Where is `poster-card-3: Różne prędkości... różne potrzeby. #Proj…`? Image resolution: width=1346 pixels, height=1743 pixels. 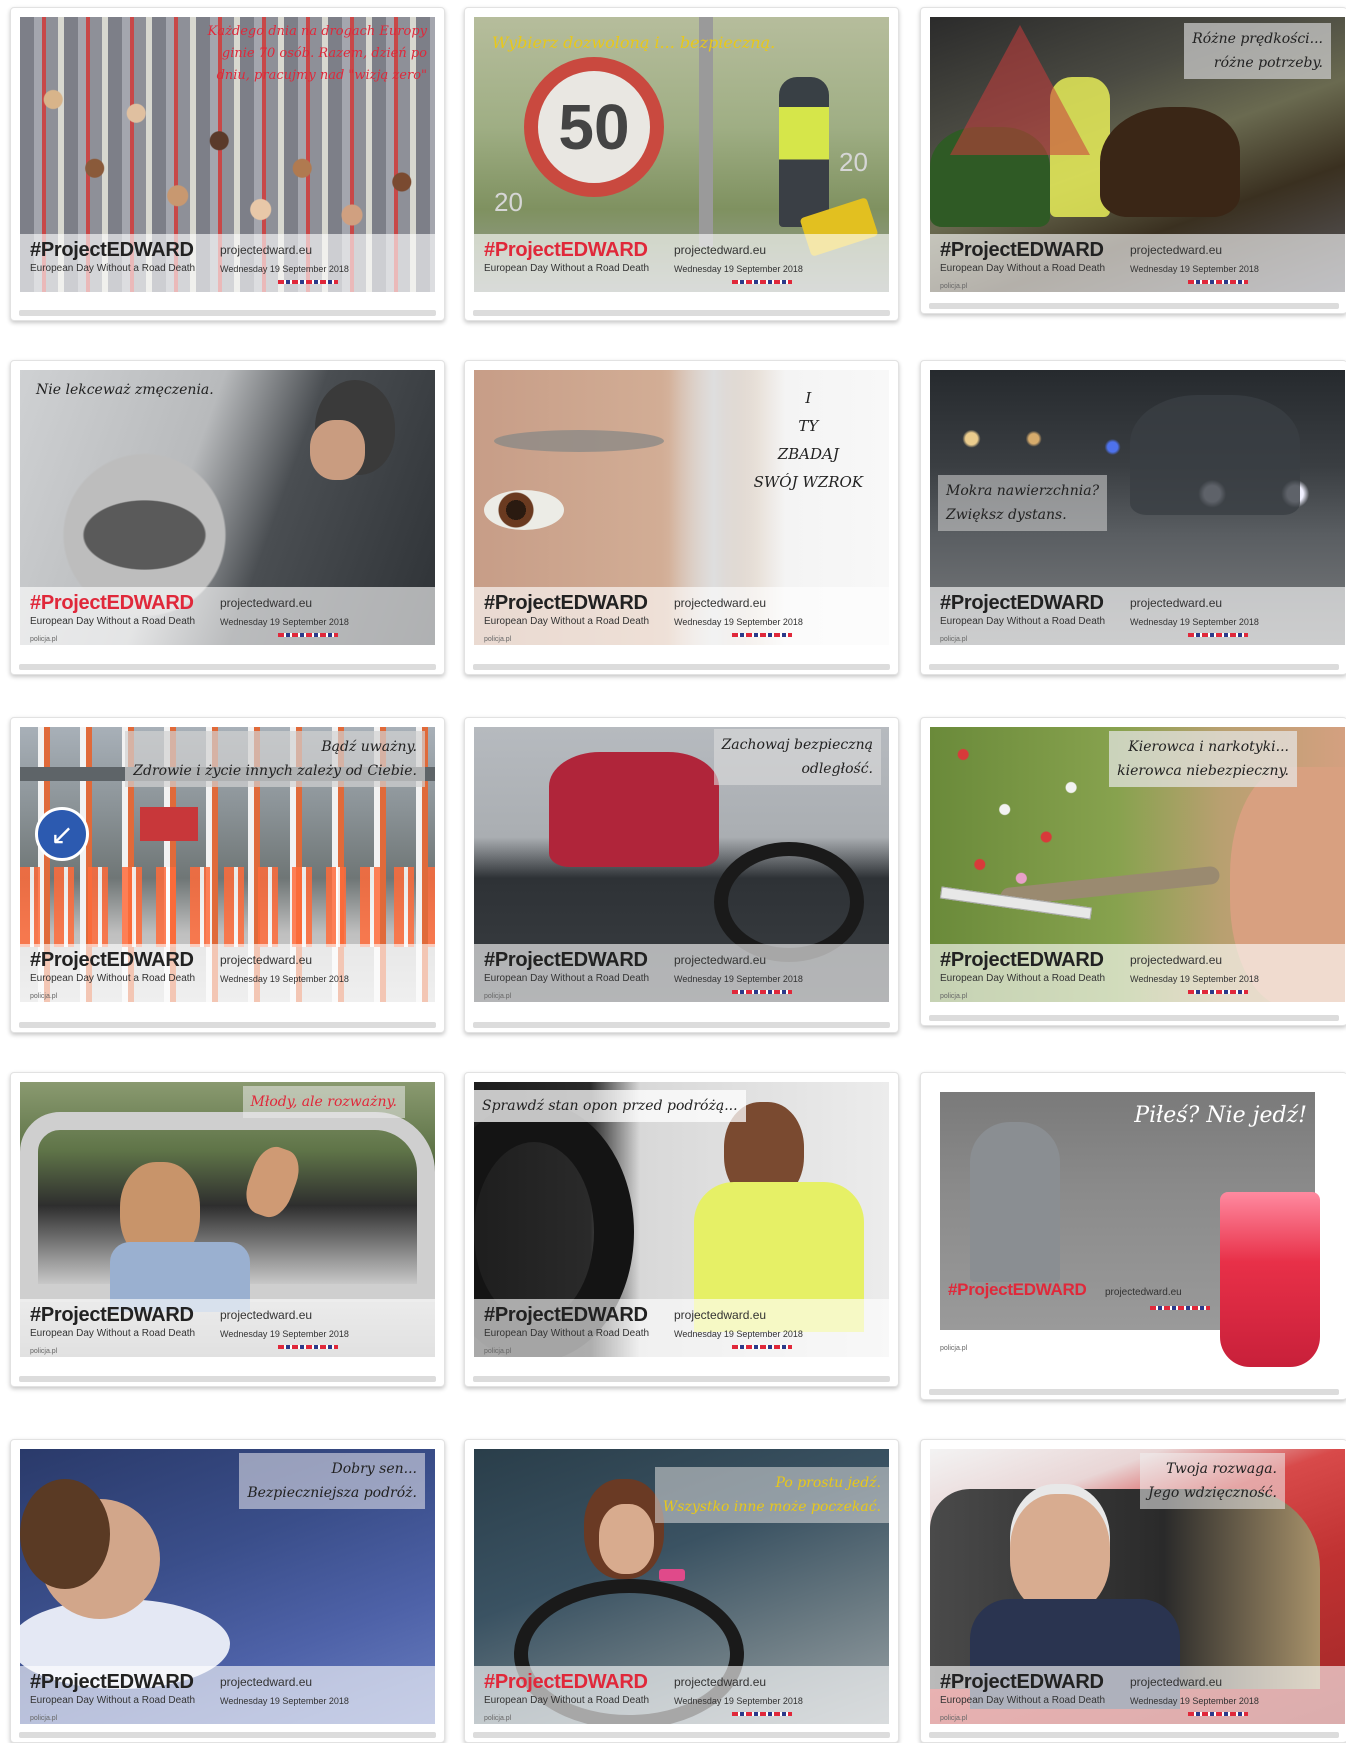 poster-card-3: Różne prędkości... różne potrzeby. #Proj… is located at coordinates (1133, 160).